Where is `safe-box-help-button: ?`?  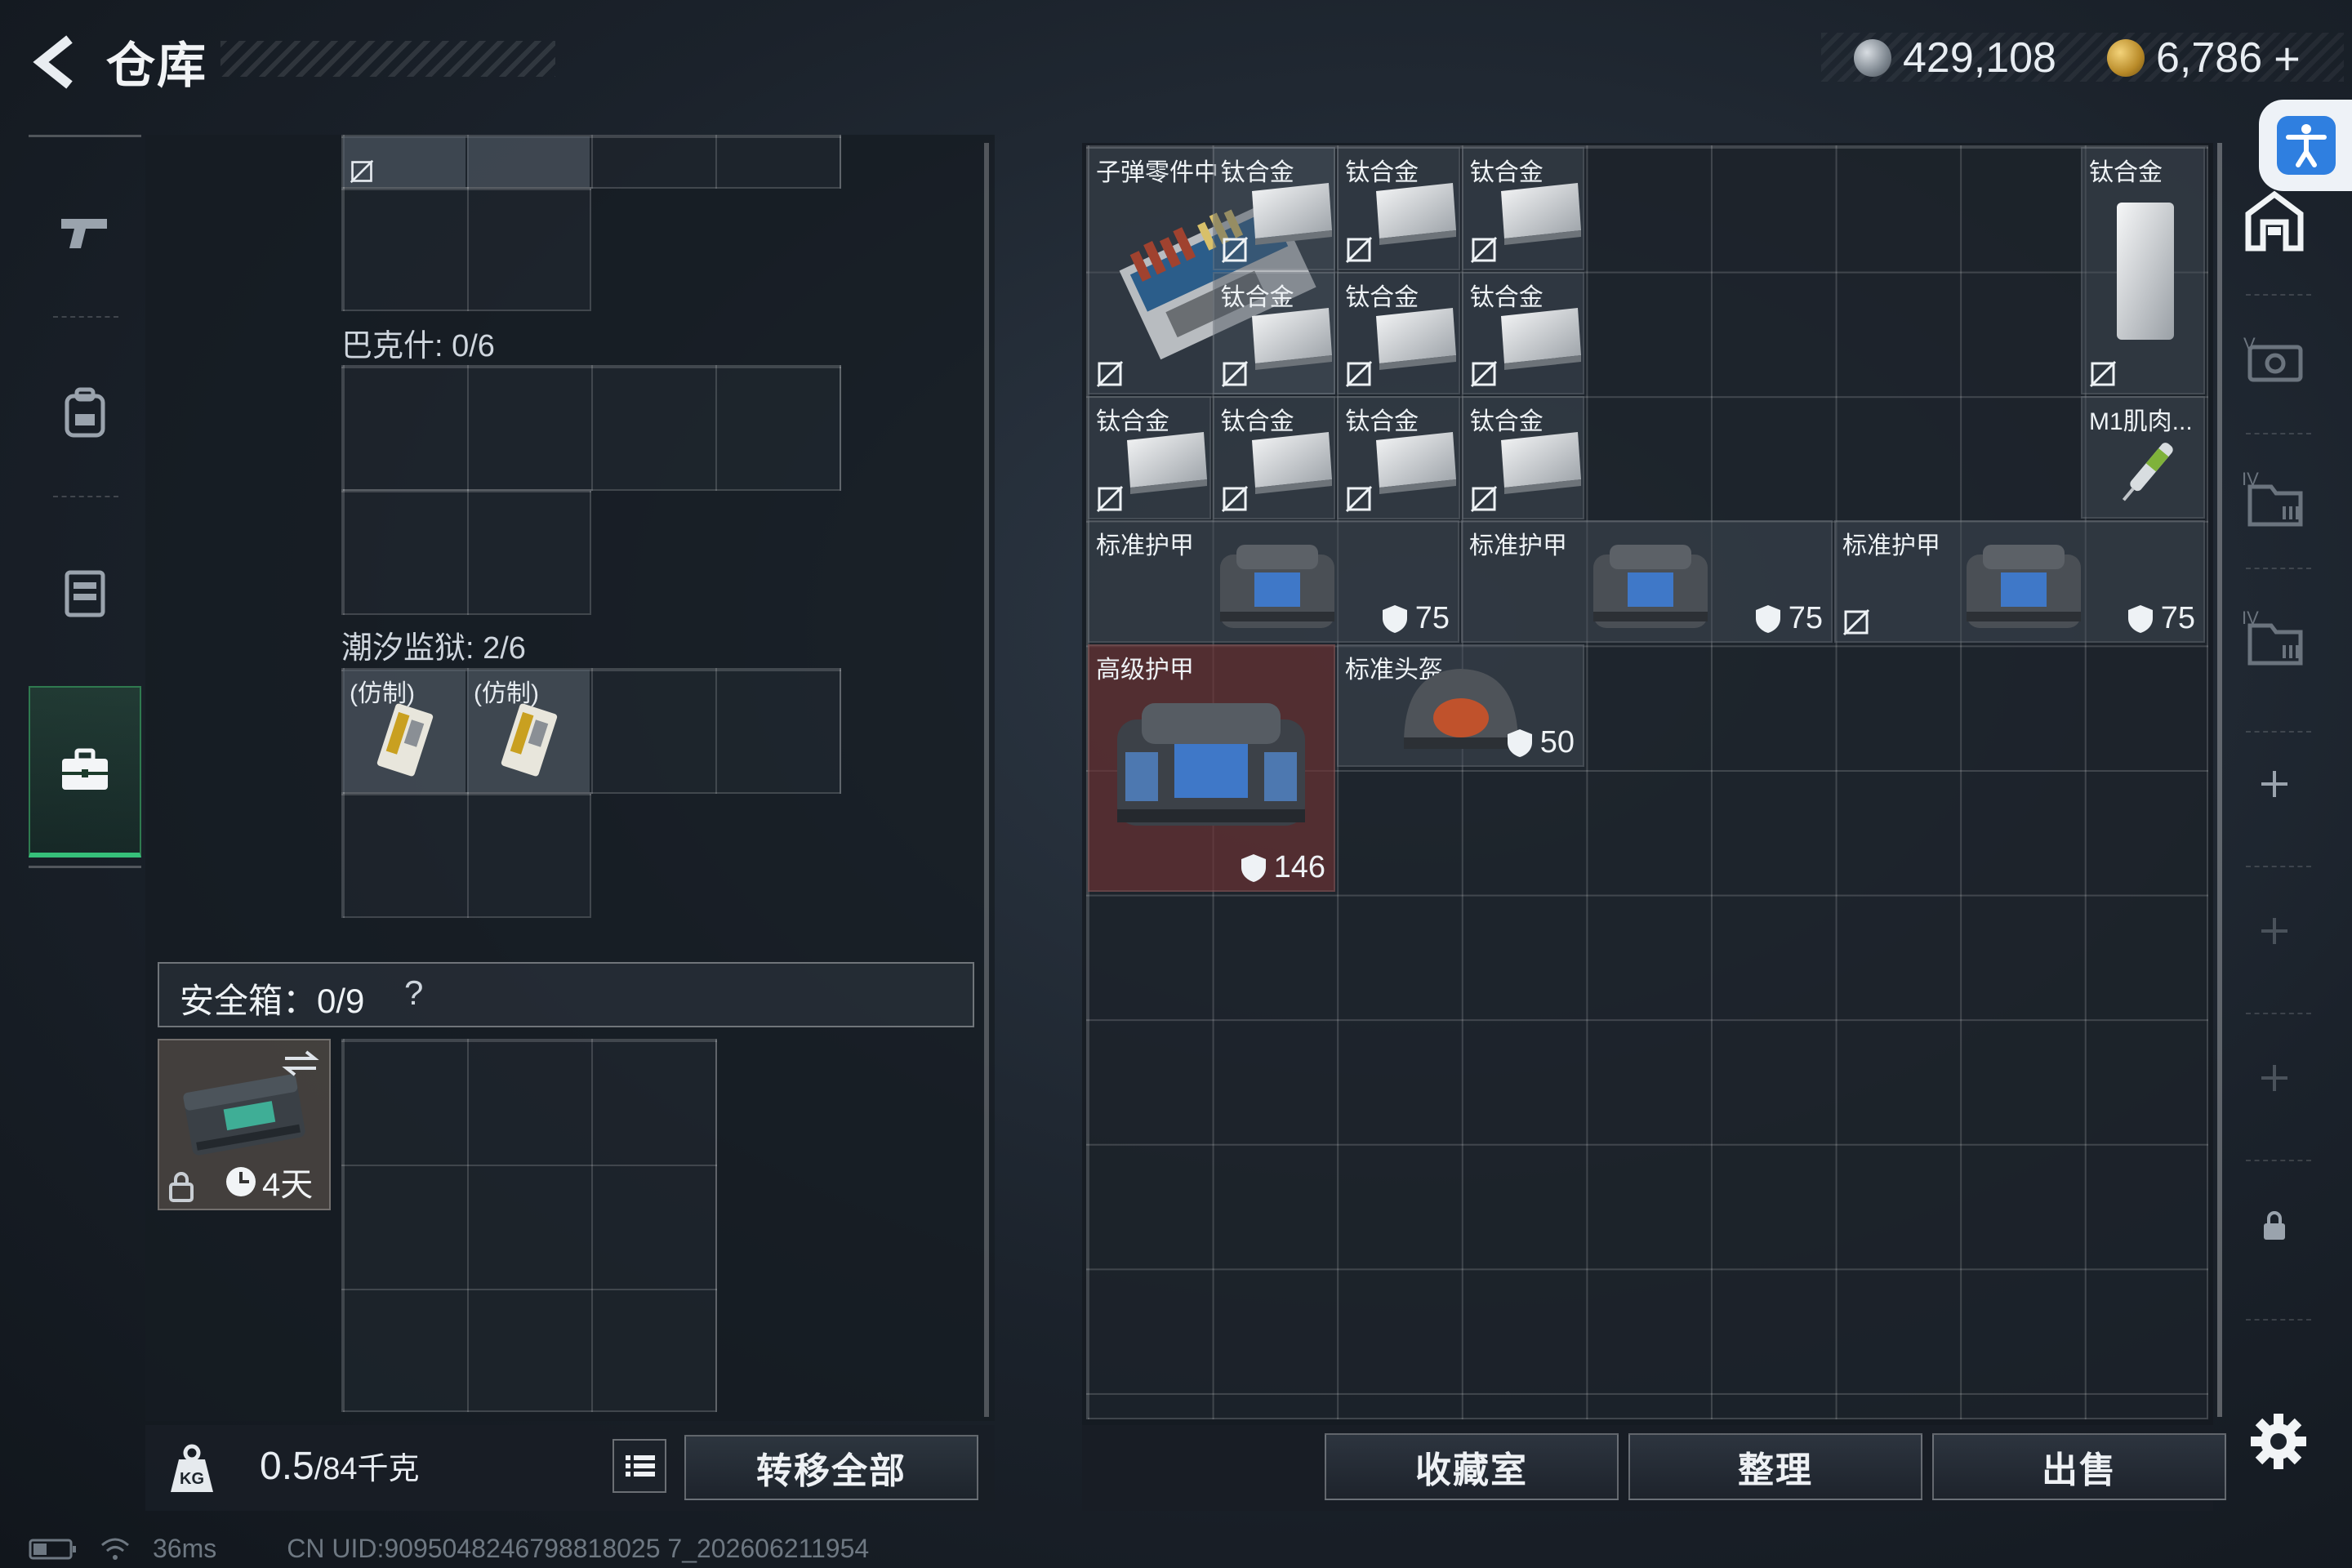 safe-box-help-button: ? is located at coordinates (413, 993).